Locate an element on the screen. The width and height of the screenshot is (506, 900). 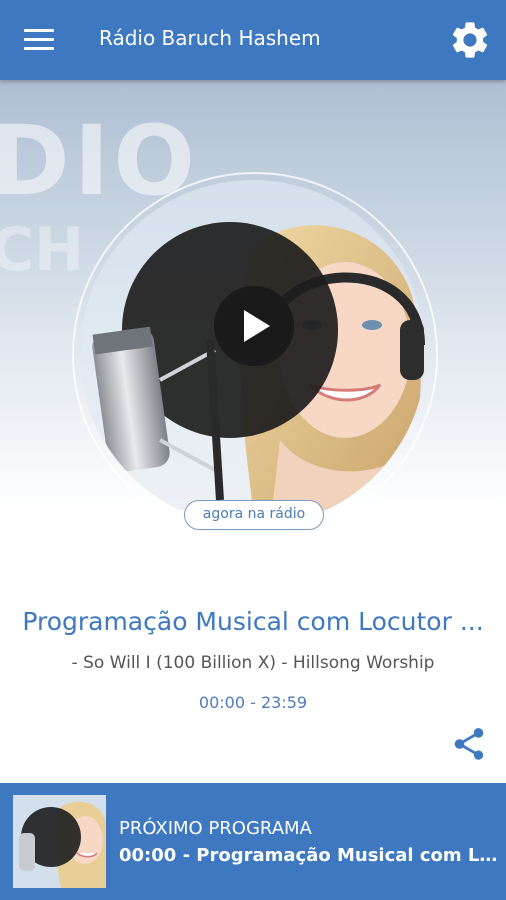
settings-button is located at coordinates (470, 40).